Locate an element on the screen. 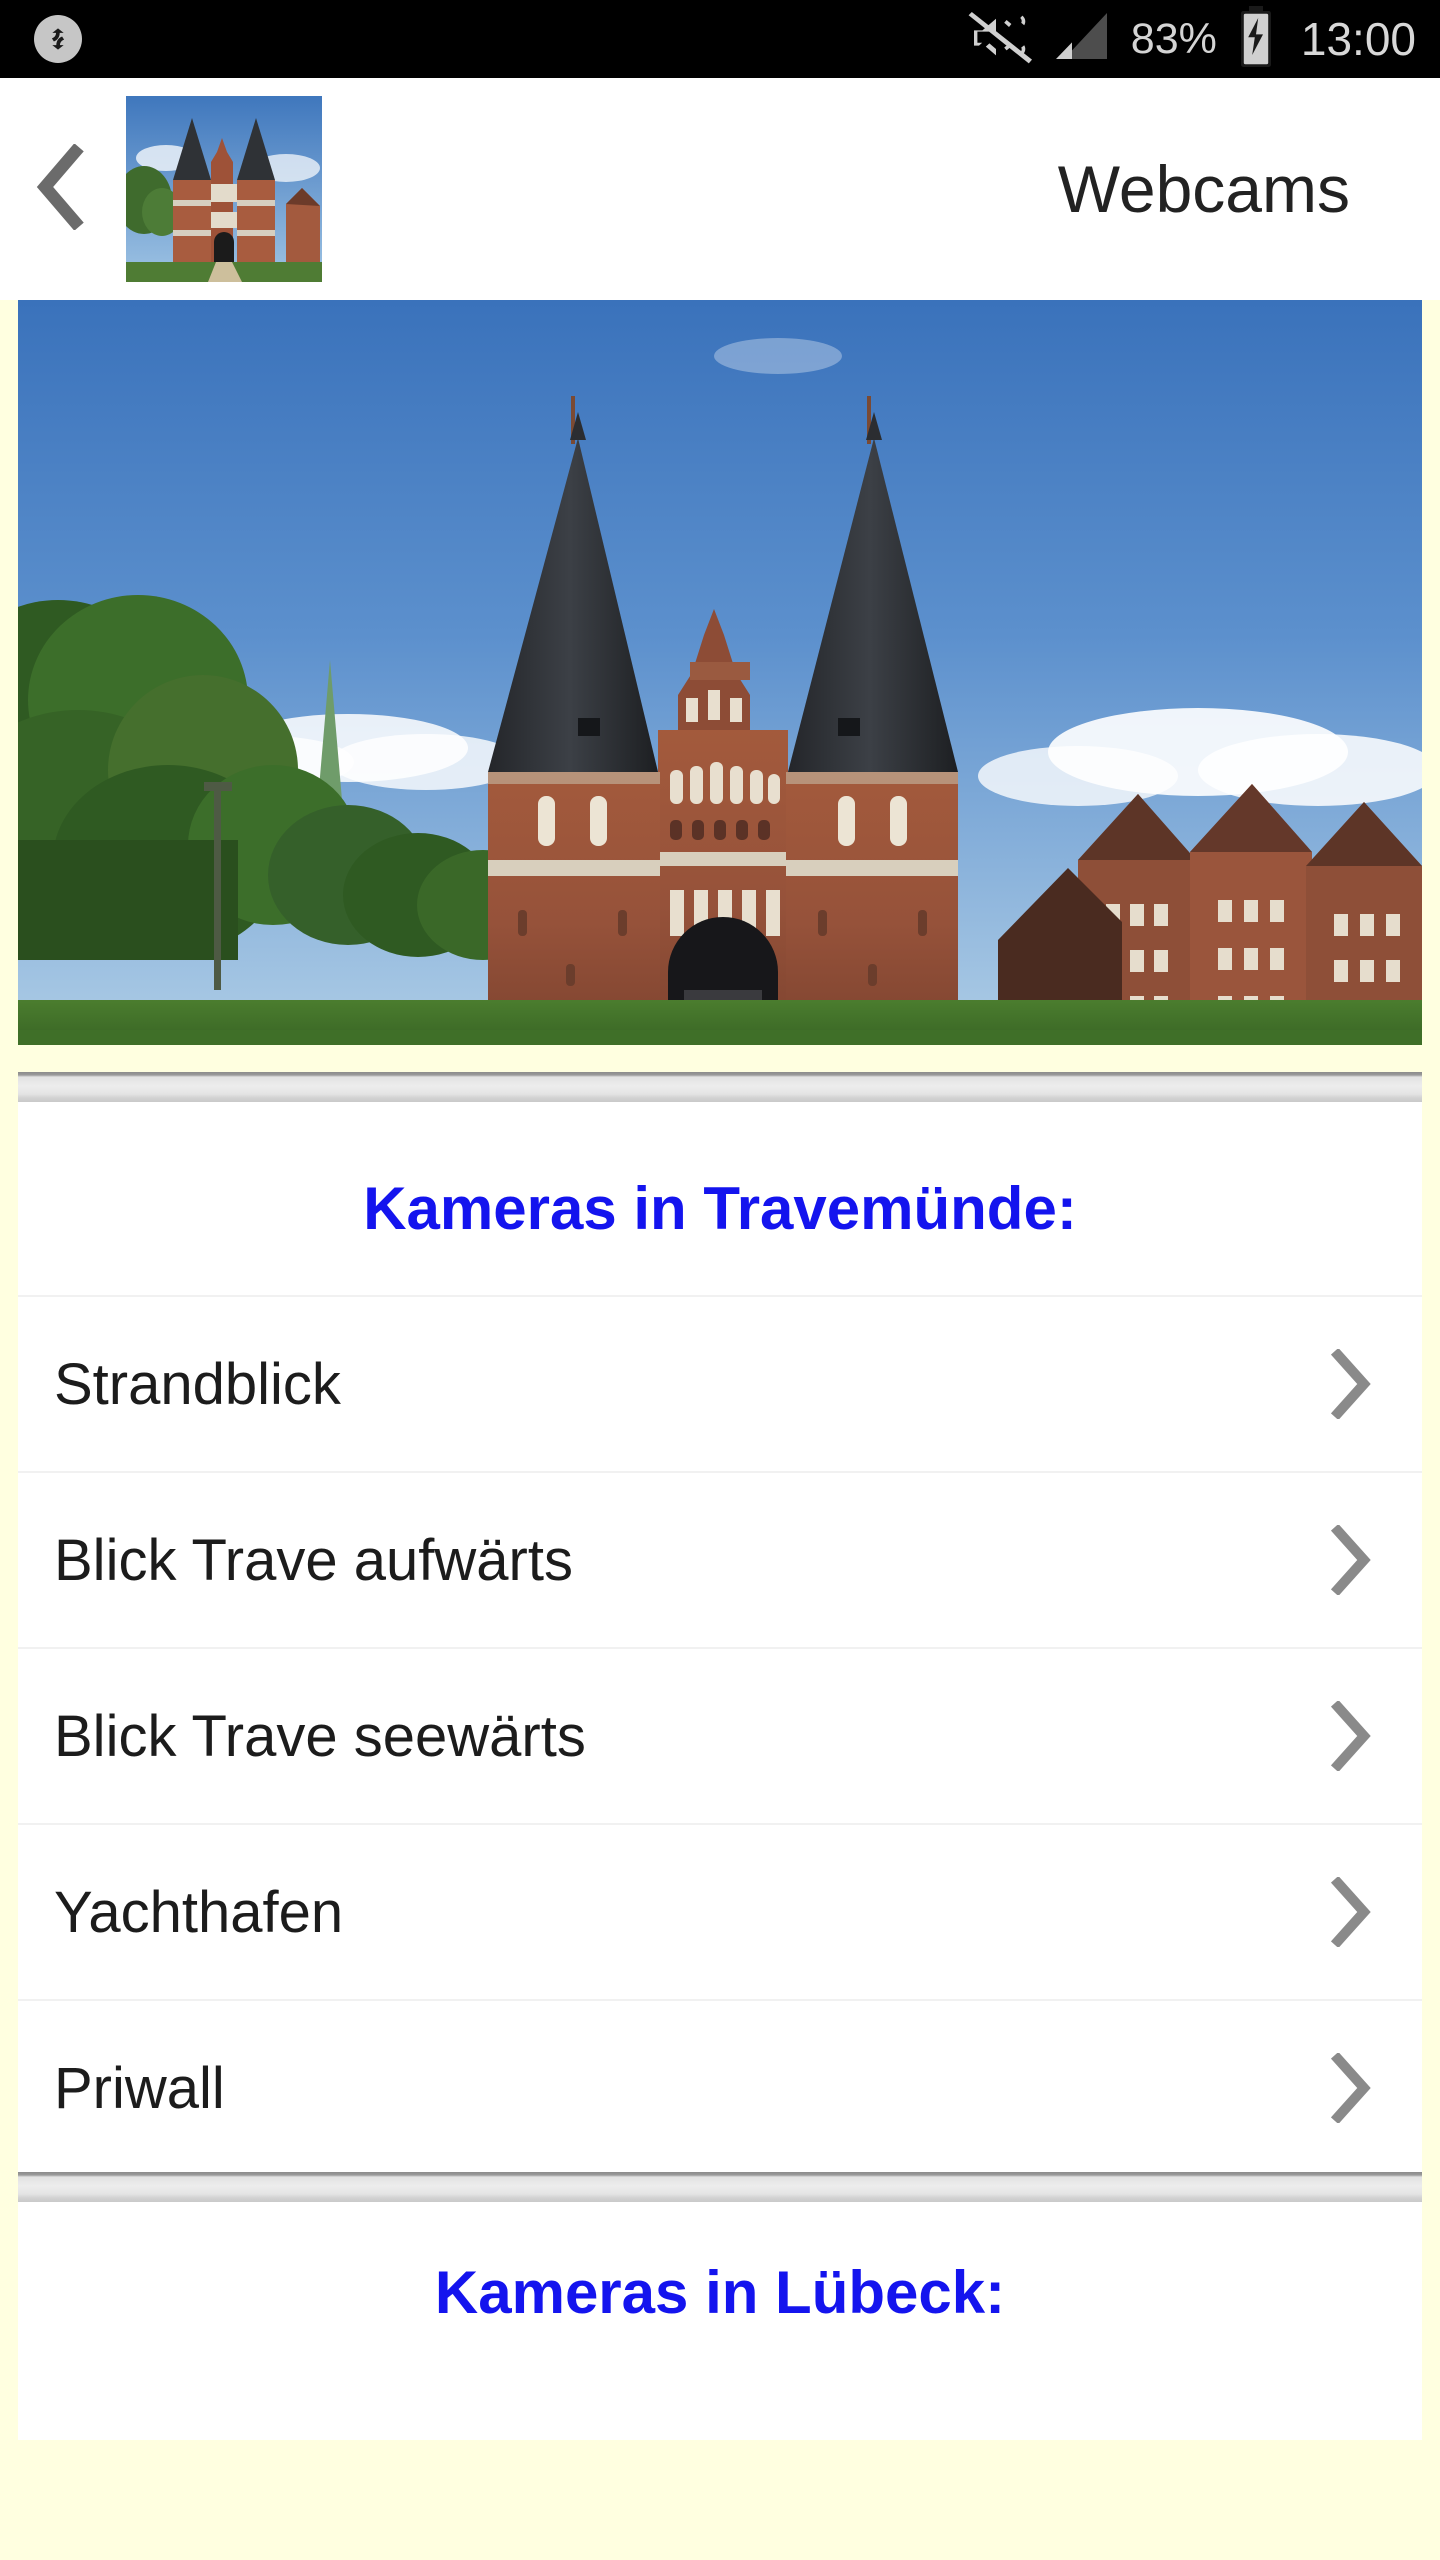 Image resolution: width=1440 pixels, height=2560 pixels. list-item-label: Strandblick is located at coordinates (197, 1384).